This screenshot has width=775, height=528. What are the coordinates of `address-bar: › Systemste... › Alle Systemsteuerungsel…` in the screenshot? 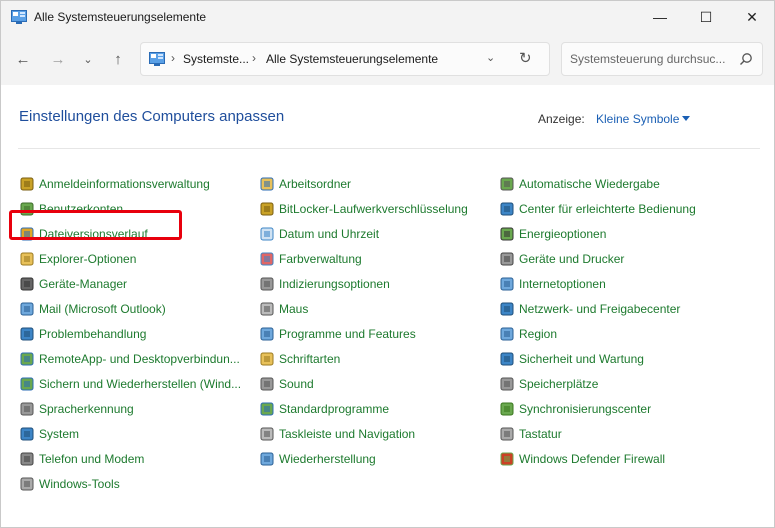 It's located at (345, 59).